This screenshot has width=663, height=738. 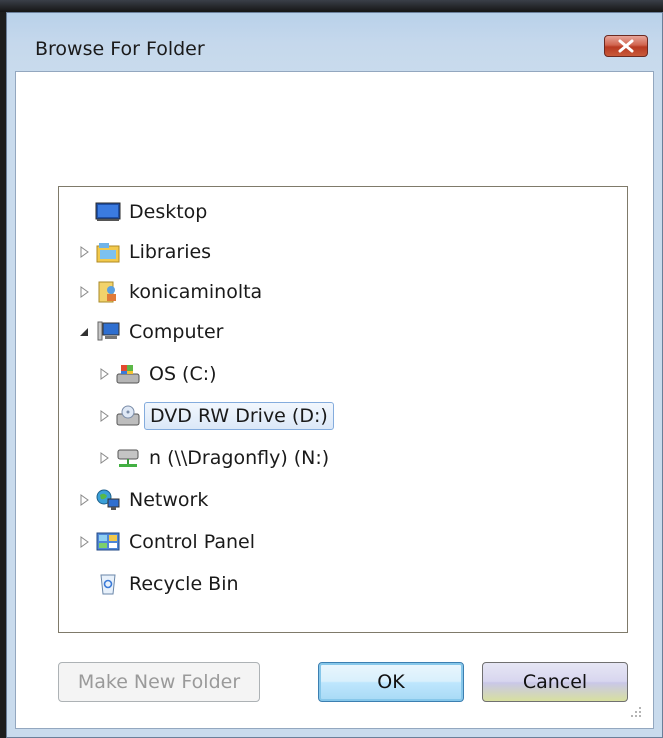 What do you see at coordinates (150, 332) in the screenshot?
I see `tree-item-computer: Computer` at bounding box center [150, 332].